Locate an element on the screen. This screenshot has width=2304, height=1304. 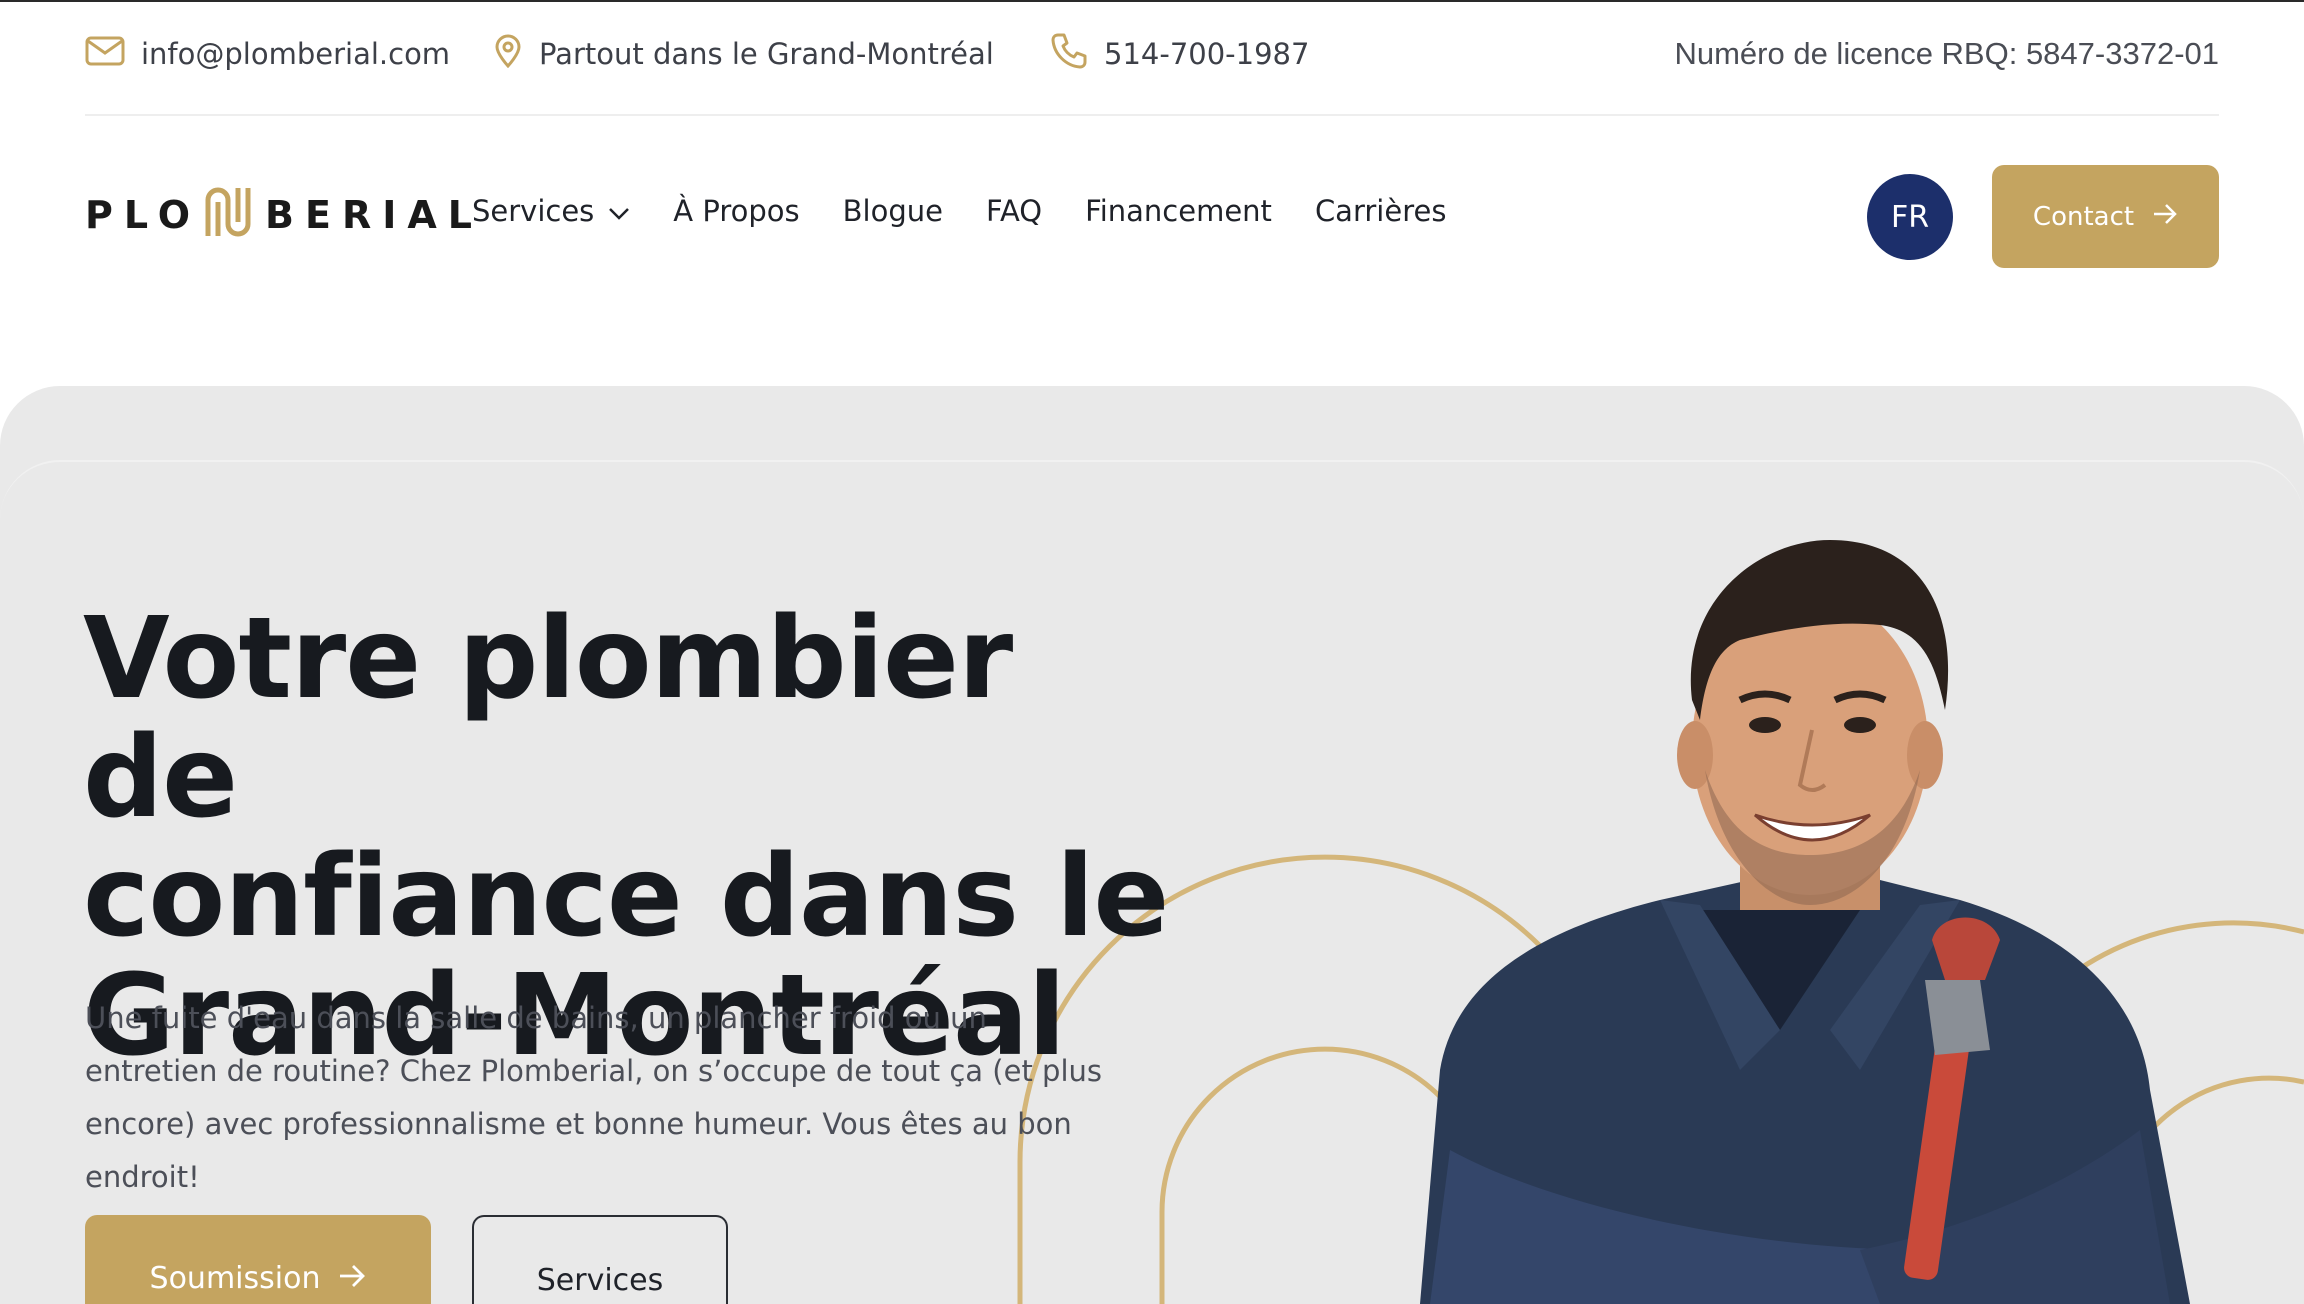
nav-item-label: À Propos is located at coordinates (736, 211).